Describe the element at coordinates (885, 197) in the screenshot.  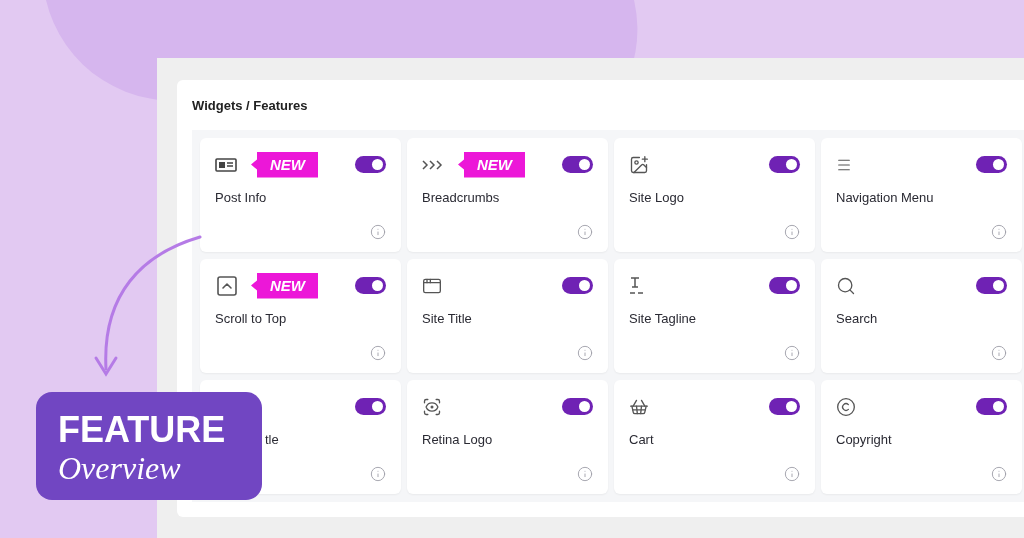
I see `widget-label: Navigation Menu` at that location.